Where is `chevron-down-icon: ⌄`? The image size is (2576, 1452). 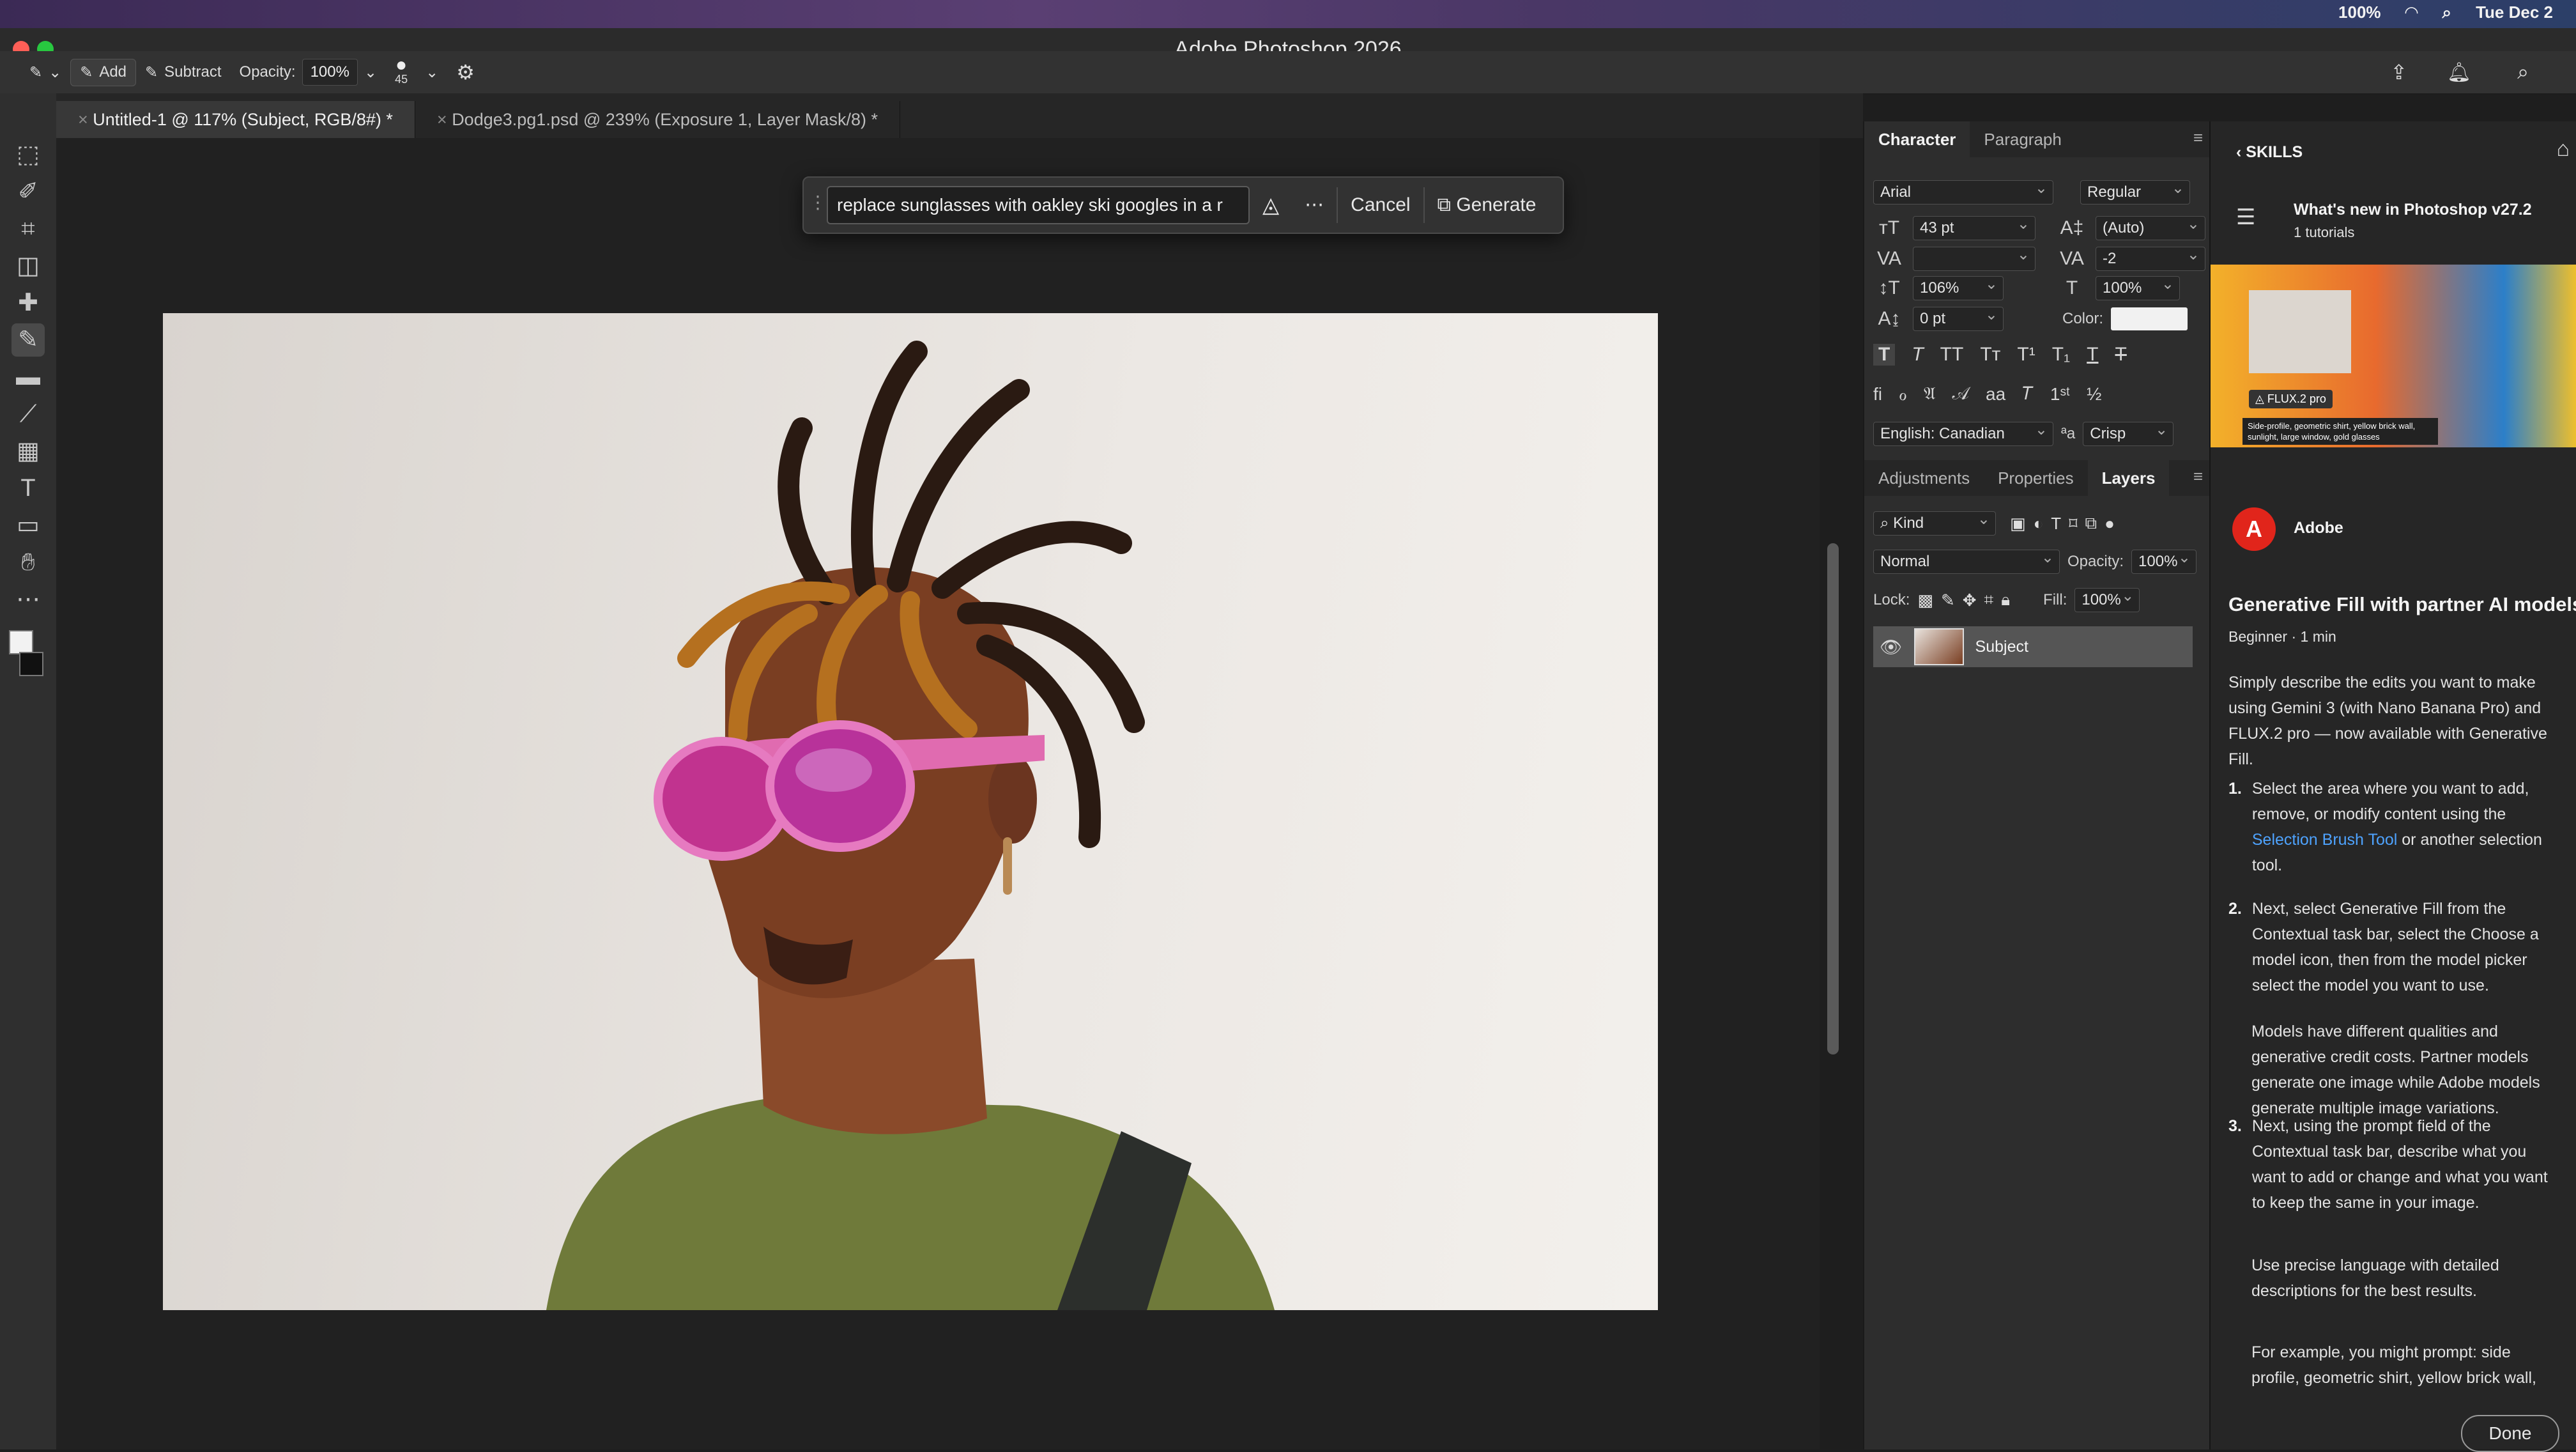 chevron-down-icon: ⌄ is located at coordinates (370, 72).